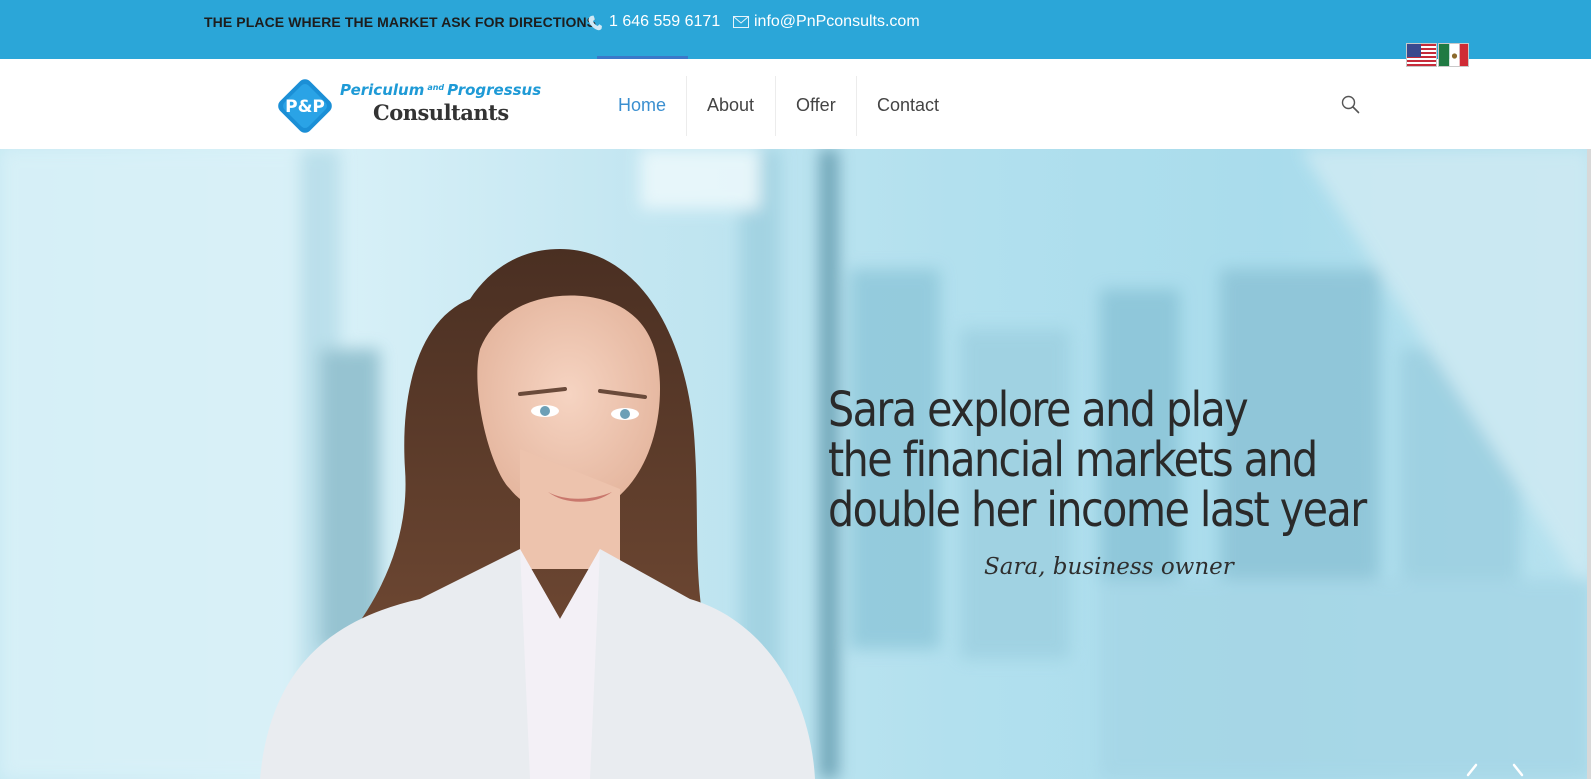  What do you see at coordinates (494, 90) in the screenshot?
I see `logo-word-progressus: Progressus` at bounding box center [494, 90].